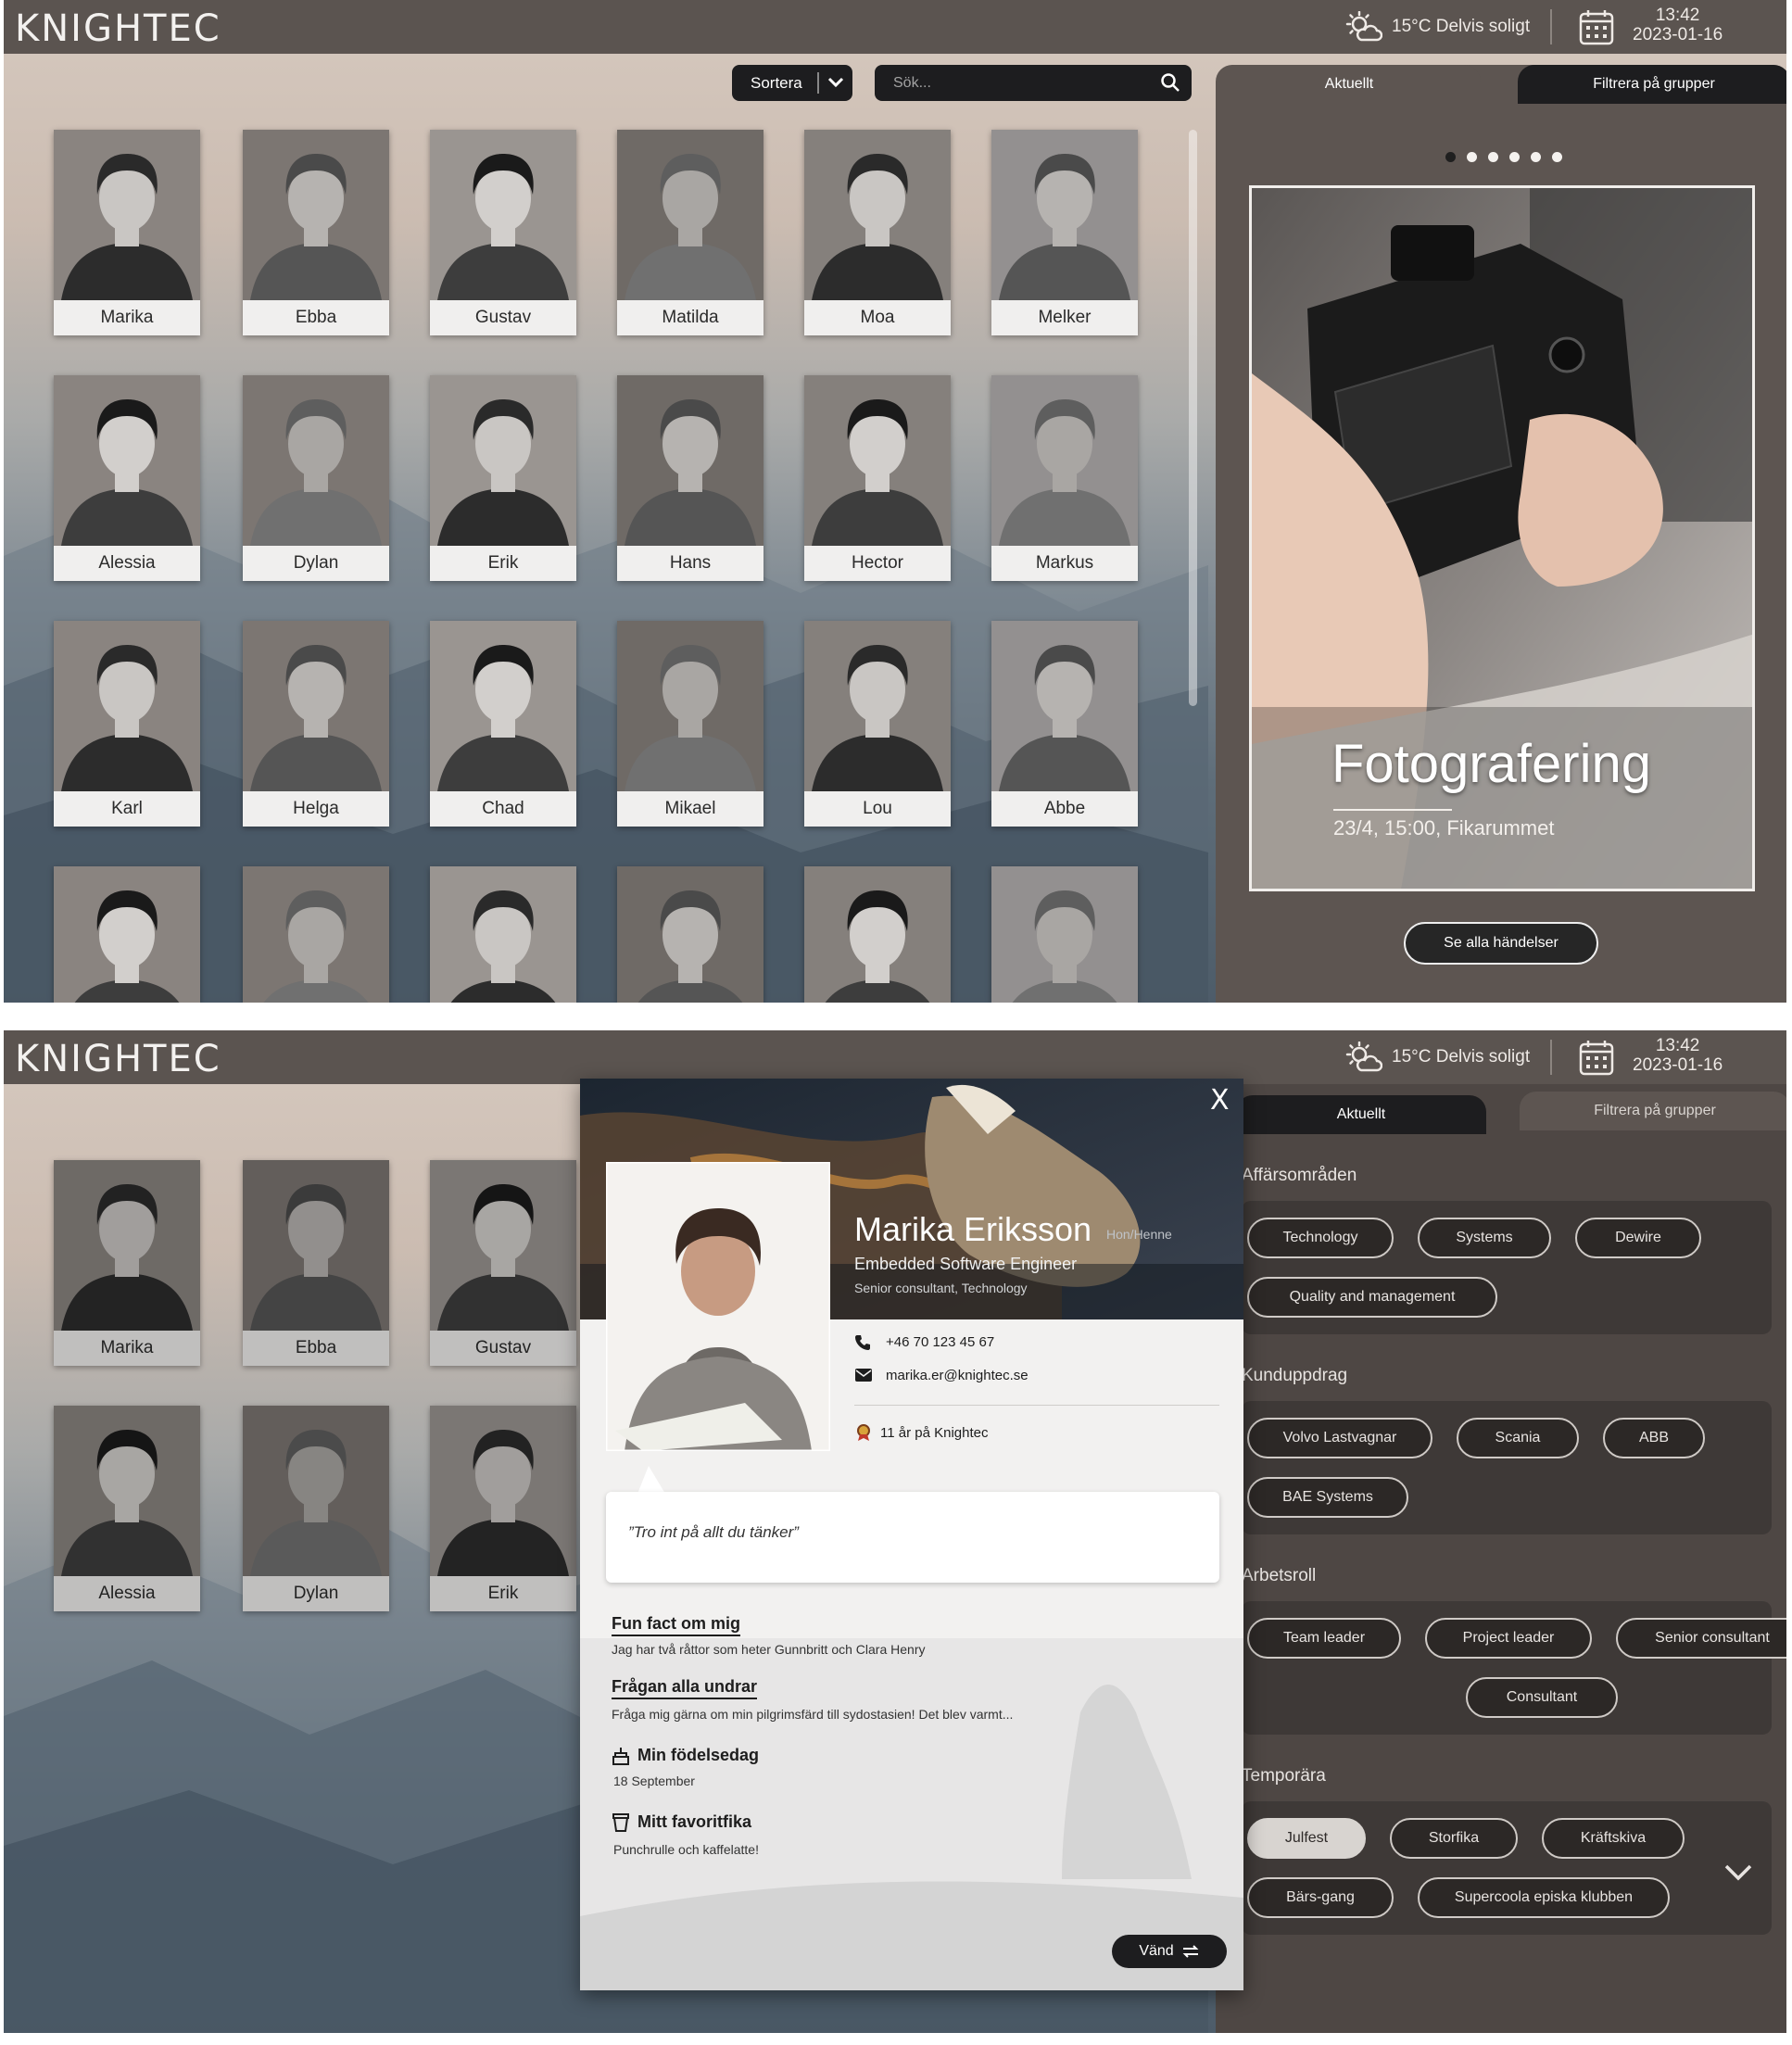 This screenshot has height=2045, width=1792. I want to click on filter-chip: Senior consultant, so click(1701, 1638).